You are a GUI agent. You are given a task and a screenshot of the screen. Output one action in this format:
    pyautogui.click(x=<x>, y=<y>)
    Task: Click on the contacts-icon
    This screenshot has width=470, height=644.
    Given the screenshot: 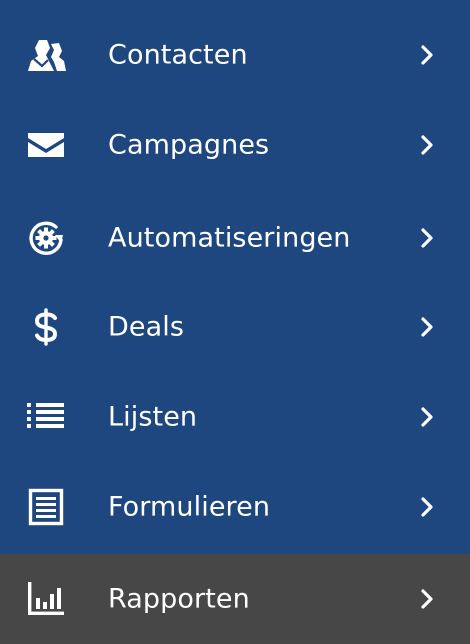 What is the action you would take?
    pyautogui.click(x=46, y=55)
    